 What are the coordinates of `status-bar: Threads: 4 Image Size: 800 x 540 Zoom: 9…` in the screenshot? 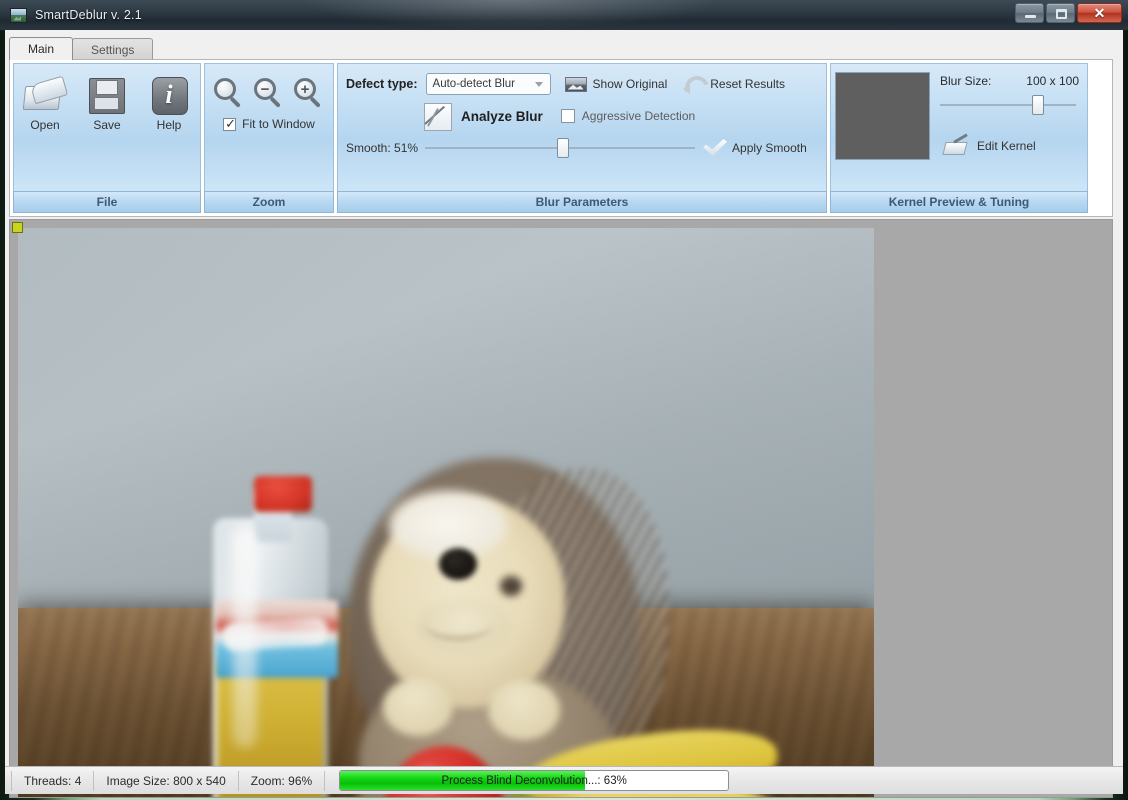 It's located at (564, 780).